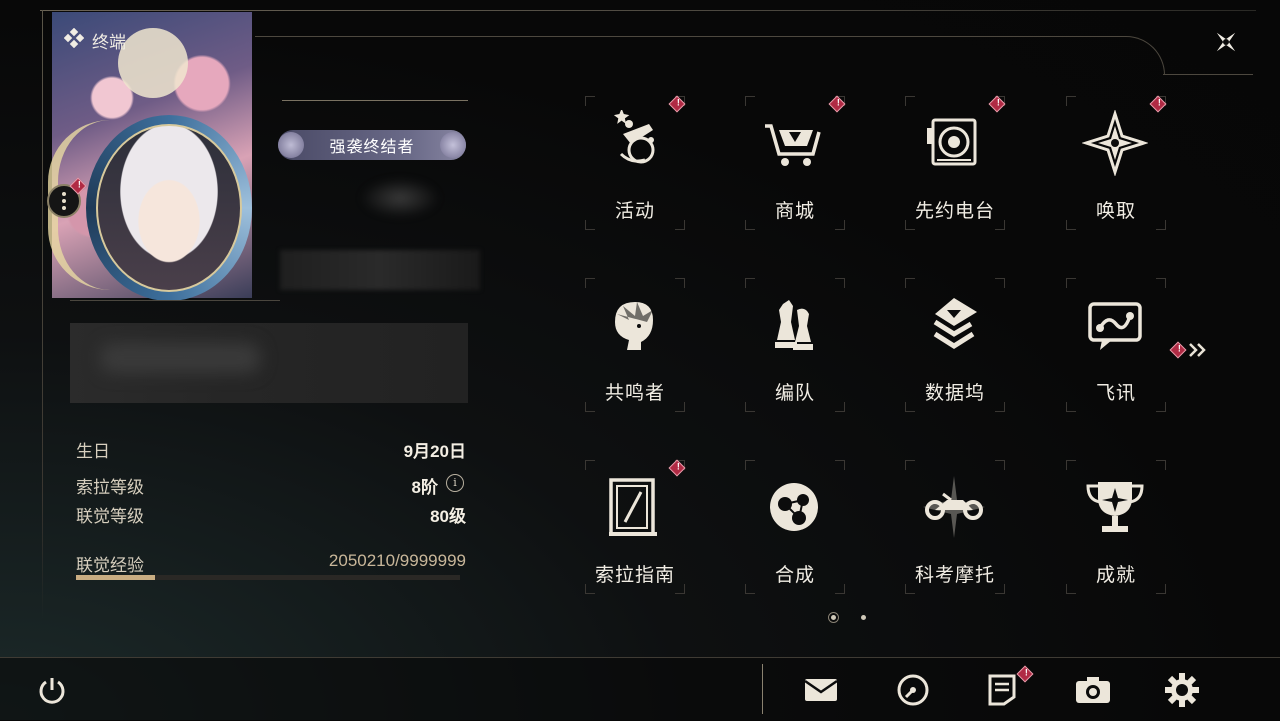 The width and height of the screenshot is (1280, 721). I want to click on power-button, so click(52, 690).